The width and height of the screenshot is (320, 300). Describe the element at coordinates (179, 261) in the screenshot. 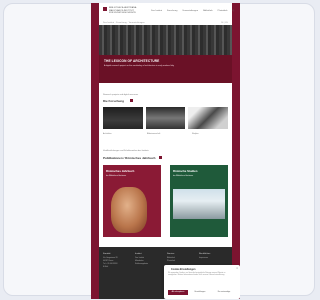

I see `footer-link: Photothek` at that location.